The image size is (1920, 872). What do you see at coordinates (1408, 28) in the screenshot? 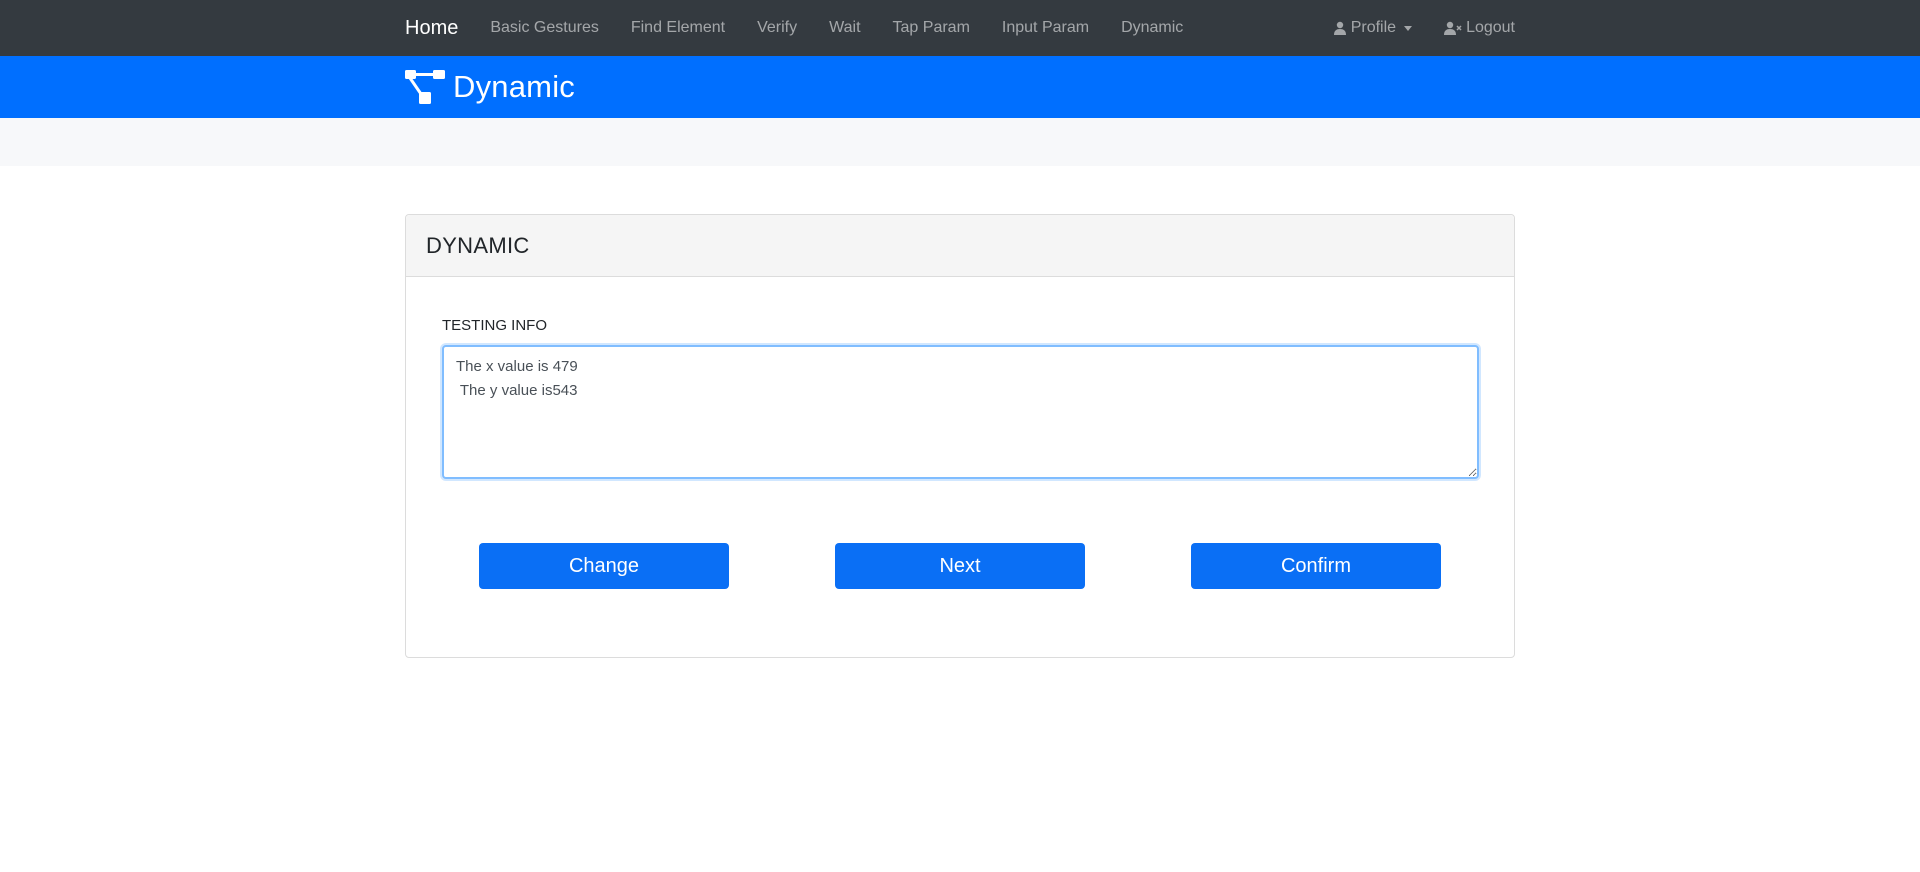
I see `caret-down-icon` at bounding box center [1408, 28].